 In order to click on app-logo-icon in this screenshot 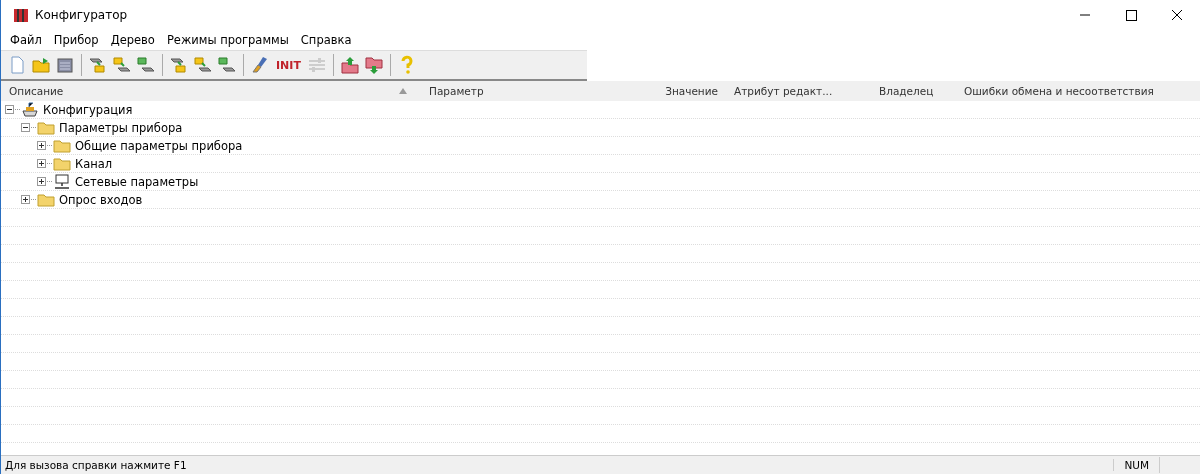, I will do `click(21, 15)`.